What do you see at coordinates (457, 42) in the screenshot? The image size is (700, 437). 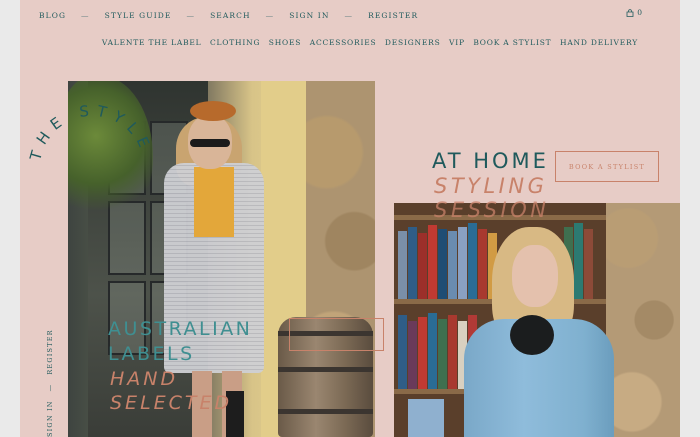 I see `nav-vip: VIP` at bounding box center [457, 42].